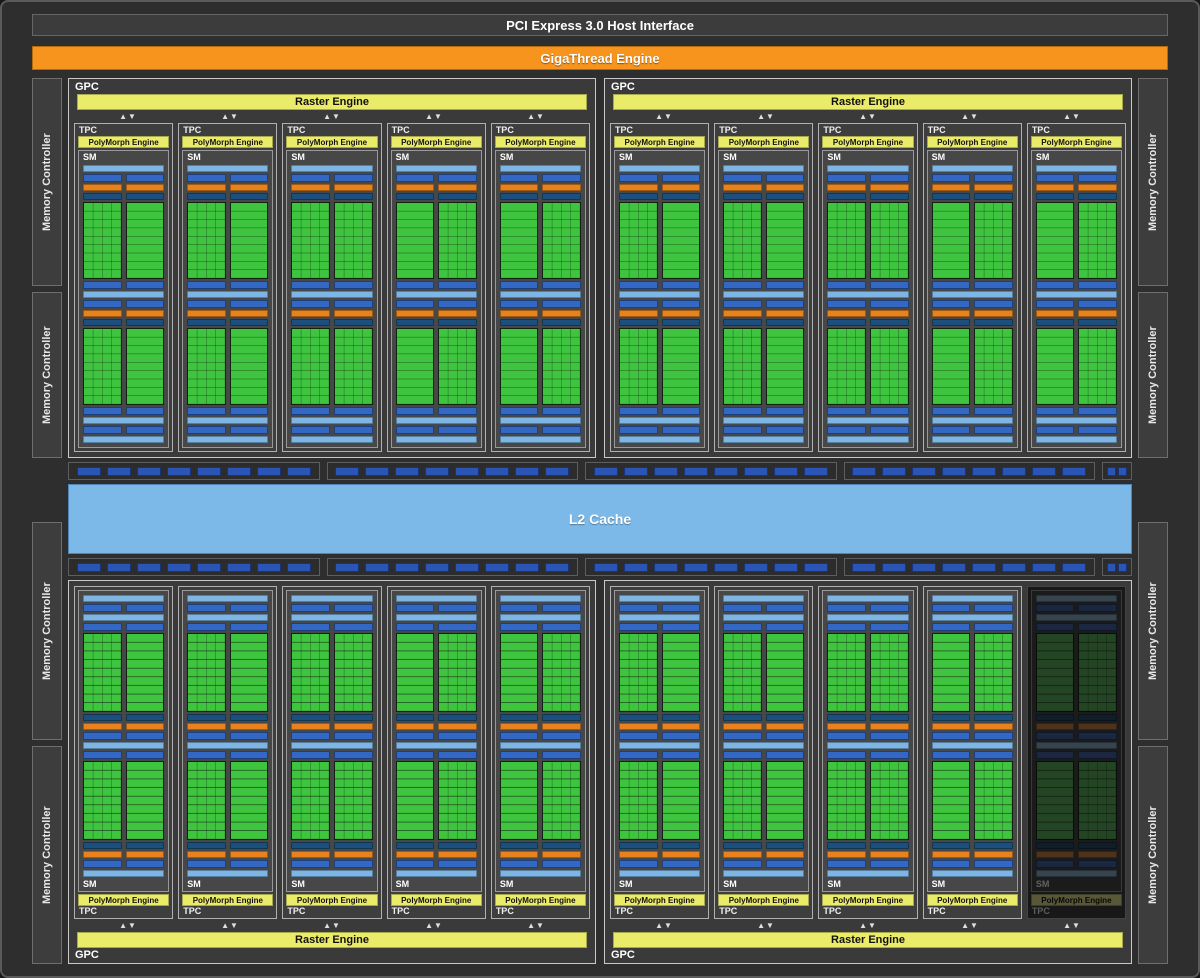 The height and width of the screenshot is (978, 1200). What do you see at coordinates (1117, 567) in the screenshot?
I see `rop-group-edge` at bounding box center [1117, 567].